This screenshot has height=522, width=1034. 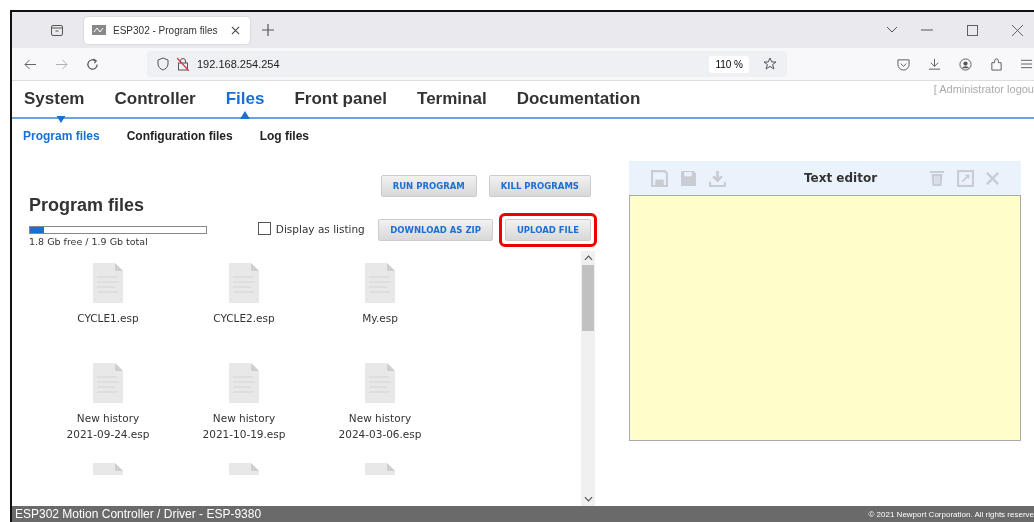 What do you see at coordinates (588, 258) in the screenshot?
I see `chevron-up-icon` at bounding box center [588, 258].